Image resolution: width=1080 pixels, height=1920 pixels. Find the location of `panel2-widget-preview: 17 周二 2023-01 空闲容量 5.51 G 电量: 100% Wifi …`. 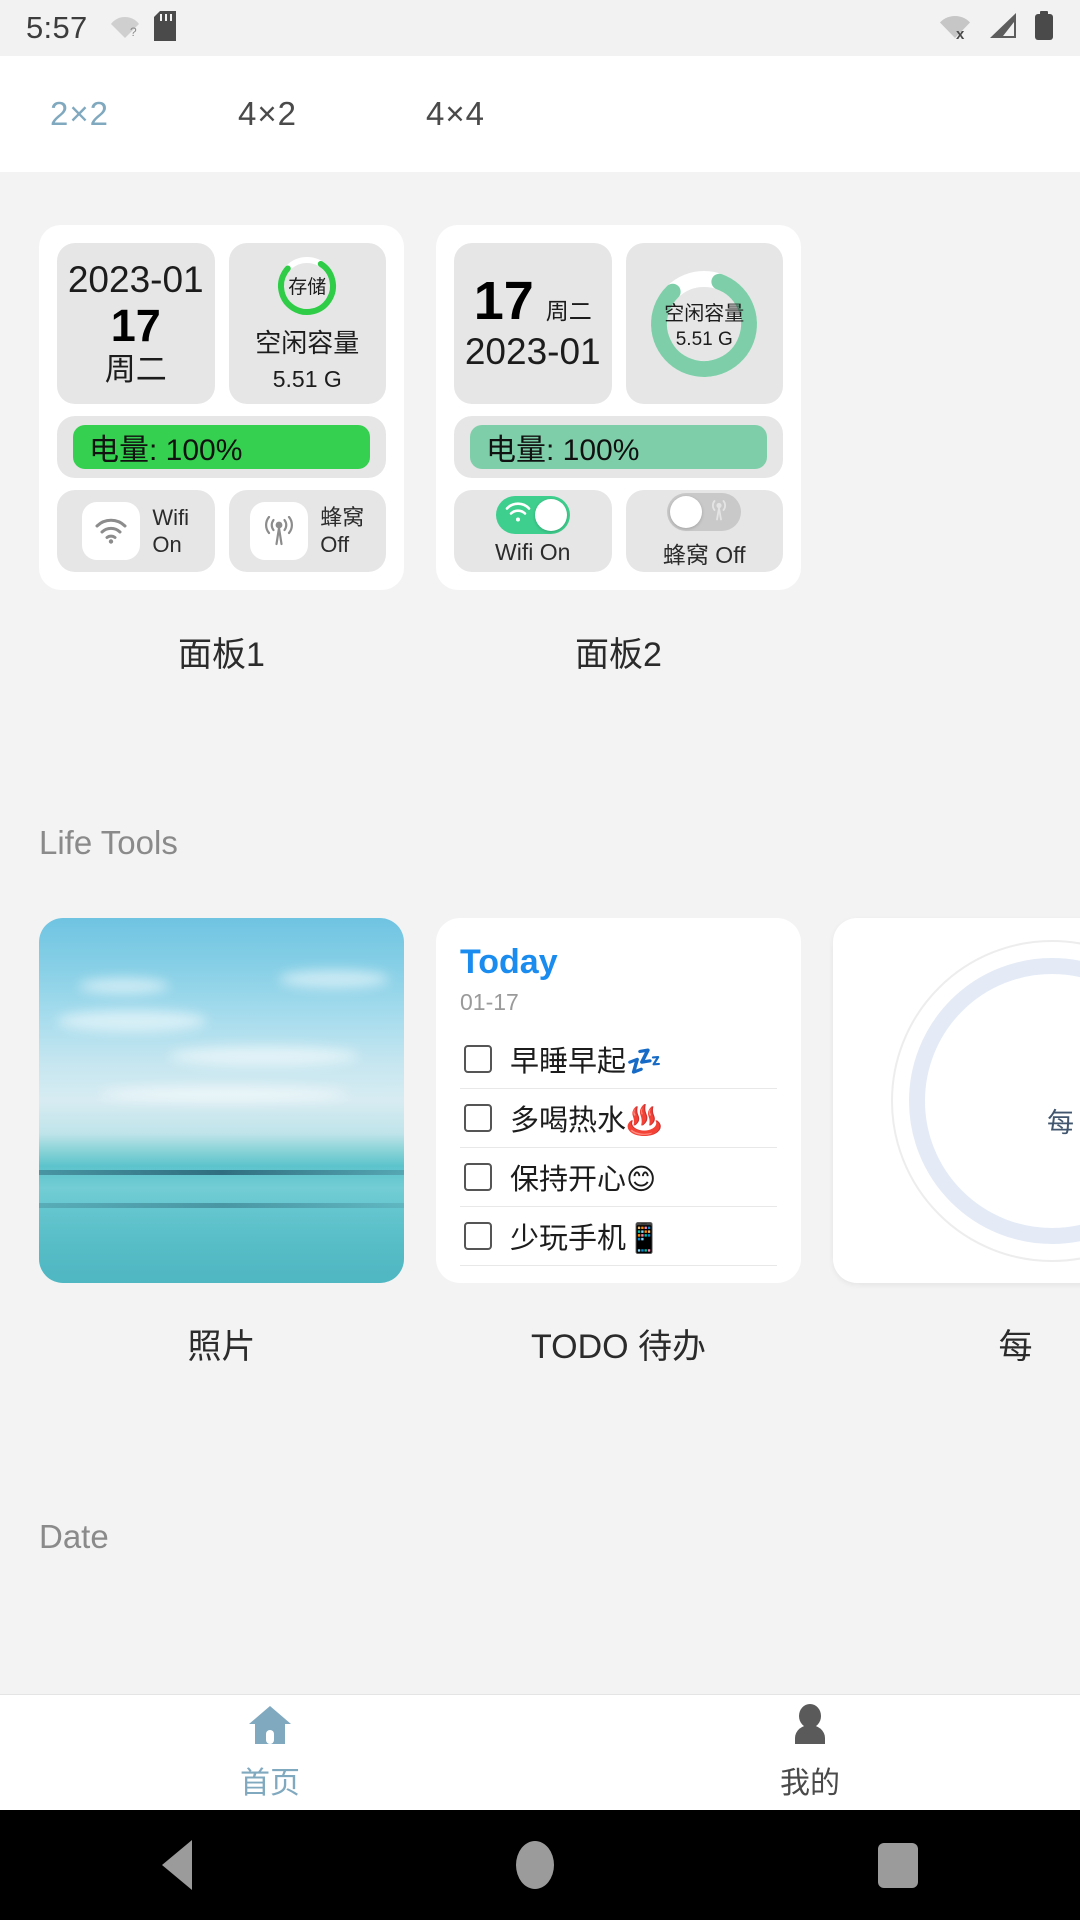

panel2-widget-preview: 17 周二 2023-01 空闲容量 5.51 G 电量: 100% Wifi … is located at coordinates (618, 407).